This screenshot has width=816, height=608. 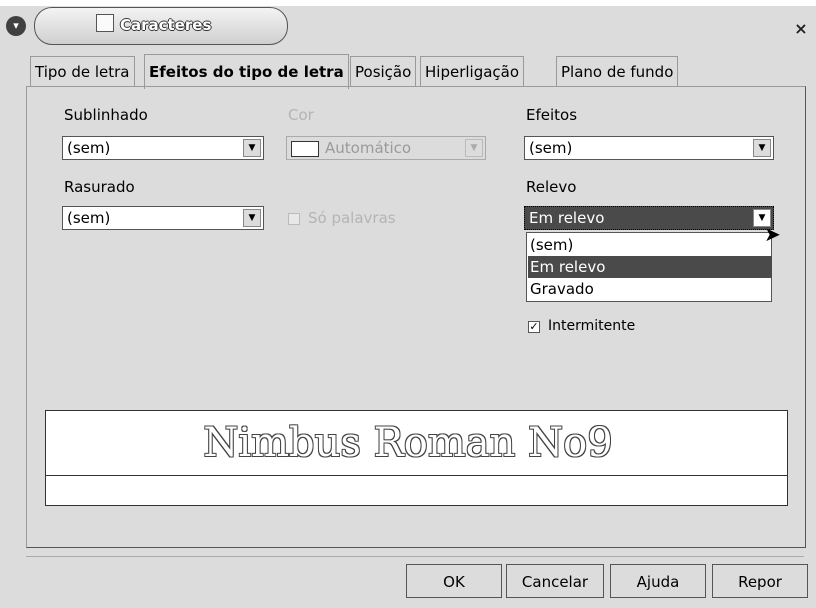 I want to click on sublinhado-select: (sem) ▼, so click(x=163, y=148).